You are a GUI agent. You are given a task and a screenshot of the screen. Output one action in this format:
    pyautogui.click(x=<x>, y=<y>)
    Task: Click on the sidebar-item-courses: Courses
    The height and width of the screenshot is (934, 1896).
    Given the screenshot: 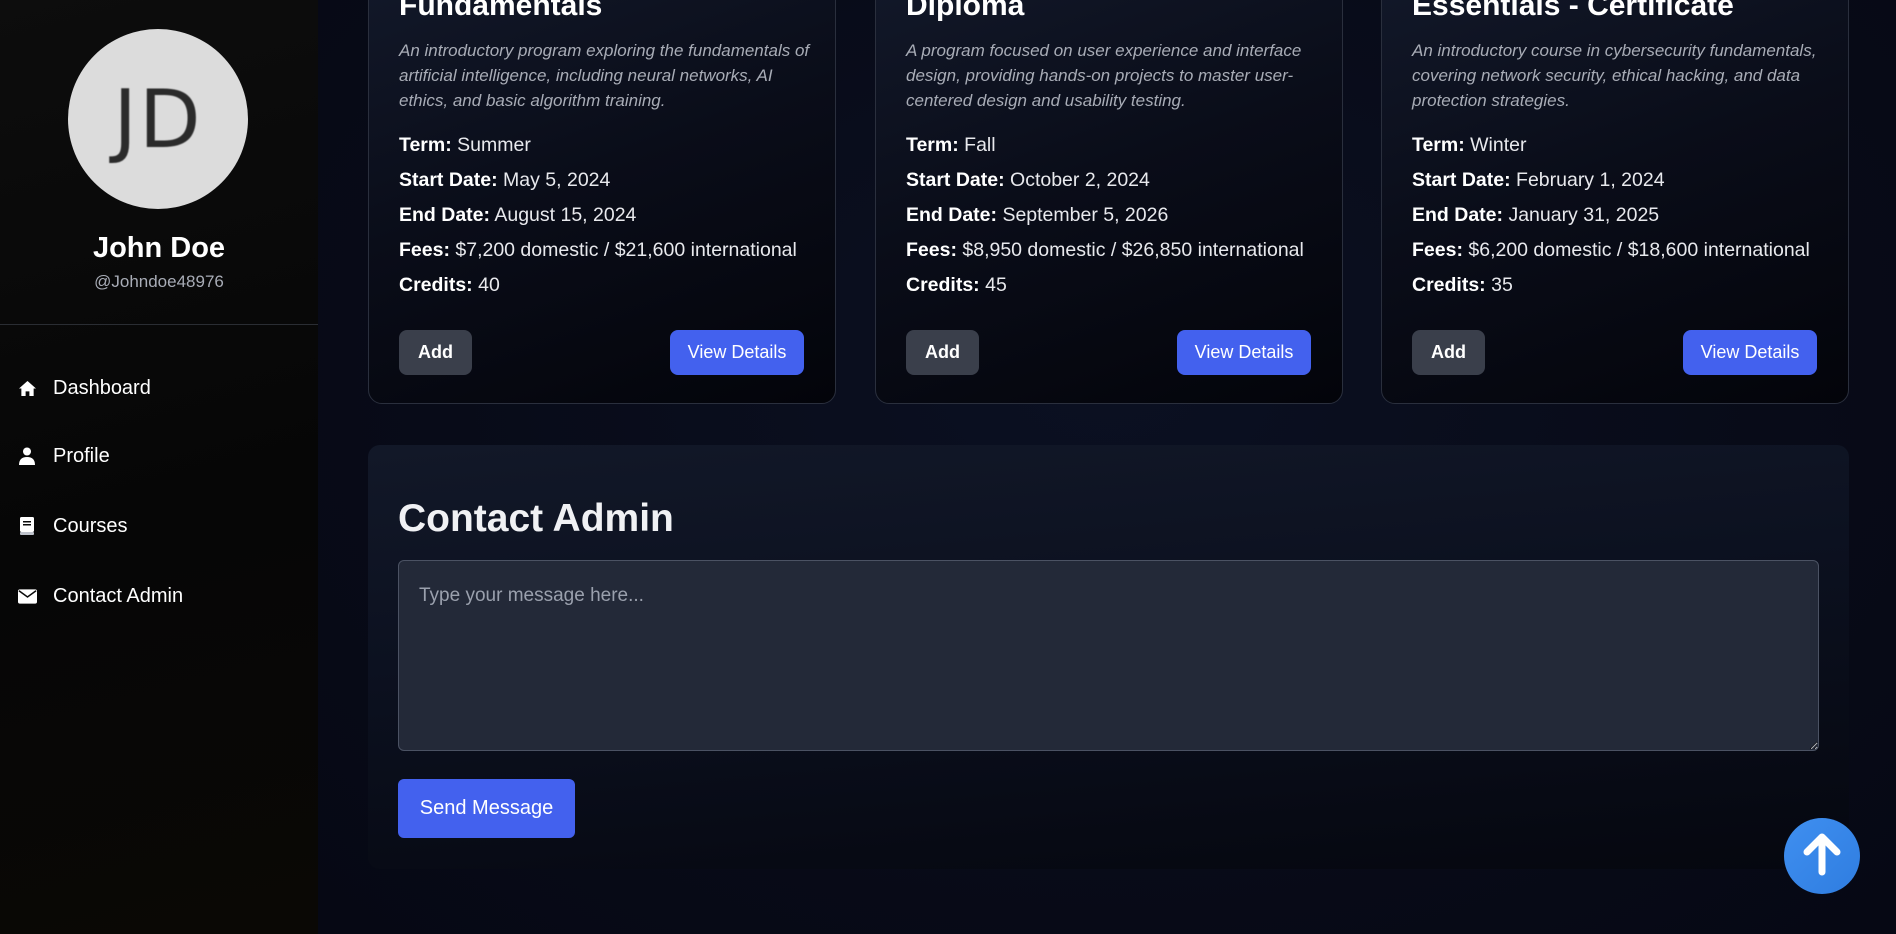 What is the action you would take?
    pyautogui.click(x=159, y=526)
    